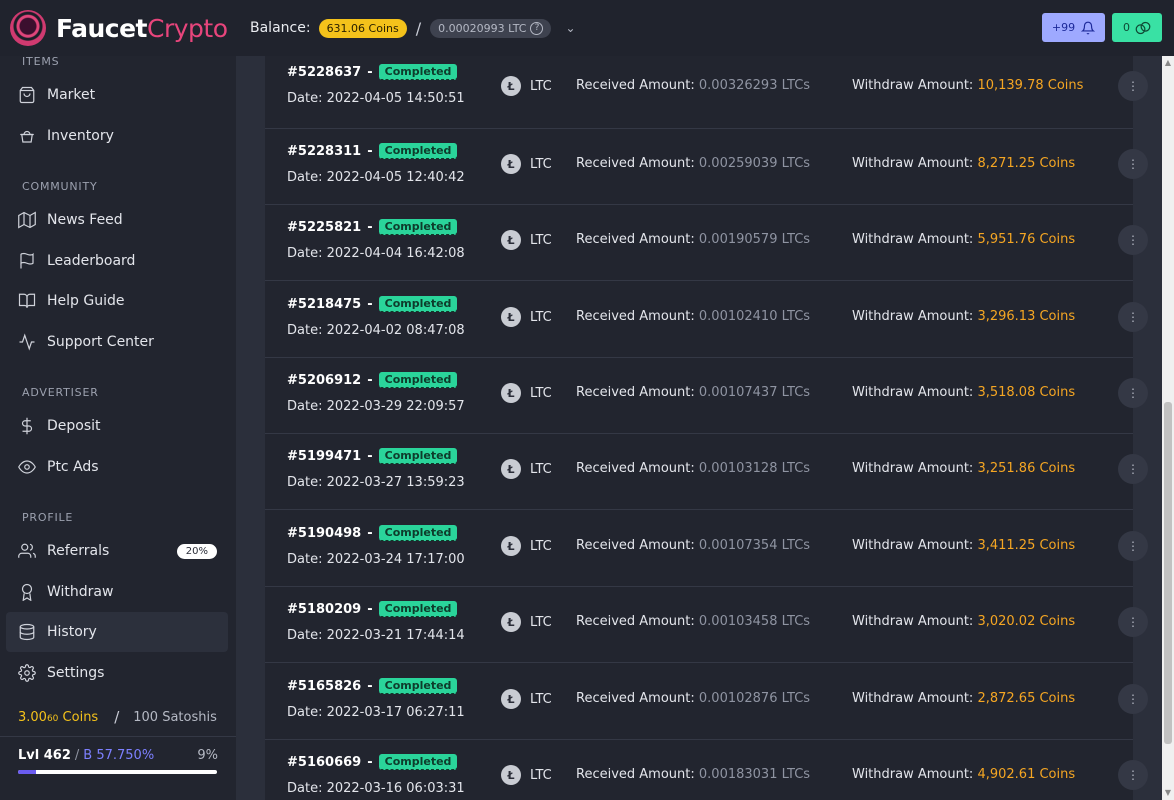 The height and width of the screenshot is (800, 1174). What do you see at coordinates (372, 227) in the screenshot?
I see `withdrawal-id-line: #5225821- Completed` at bounding box center [372, 227].